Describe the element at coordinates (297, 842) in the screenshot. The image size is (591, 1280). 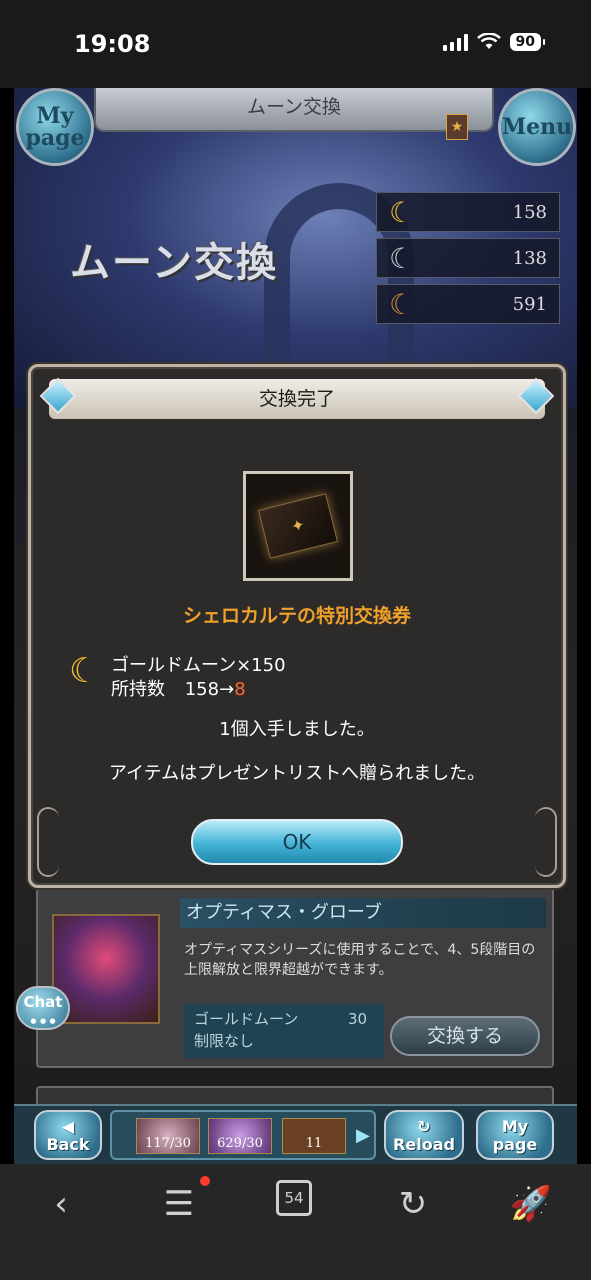
I see `ok-button: OK` at that location.